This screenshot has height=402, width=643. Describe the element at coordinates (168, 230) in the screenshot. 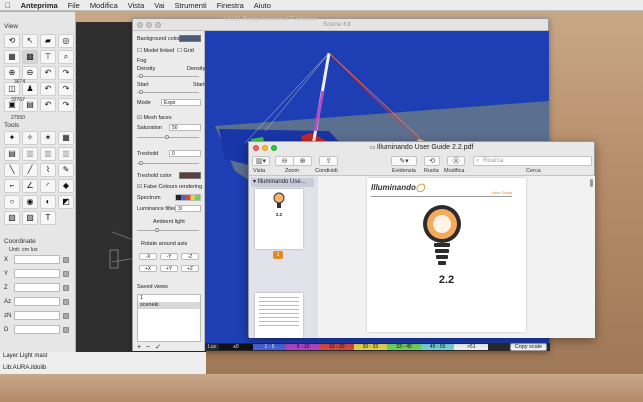

I see `ambient-light-slider` at that location.